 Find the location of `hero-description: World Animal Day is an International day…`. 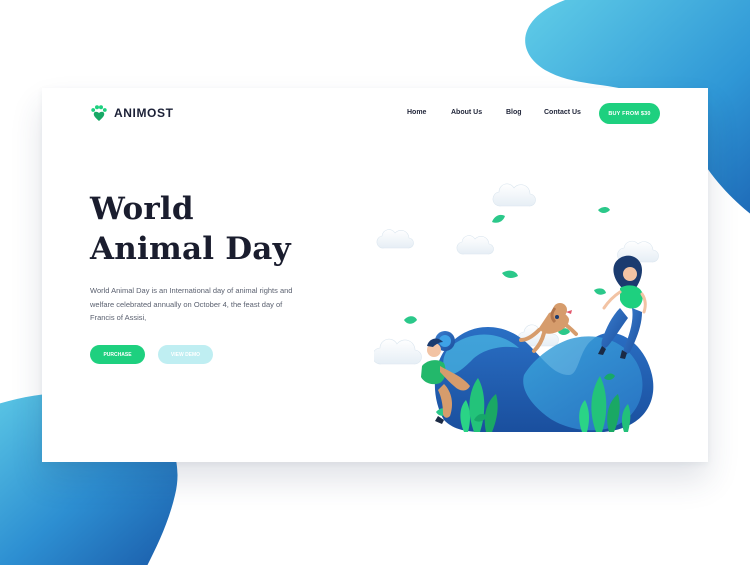

hero-description: World Animal Day is an International day… is located at coordinates (191, 304).